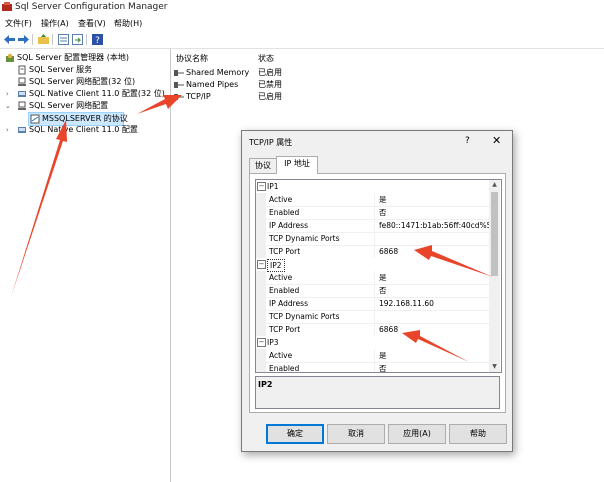 This screenshot has width=604, height=482. I want to click on up-folder-icon, so click(43, 39).